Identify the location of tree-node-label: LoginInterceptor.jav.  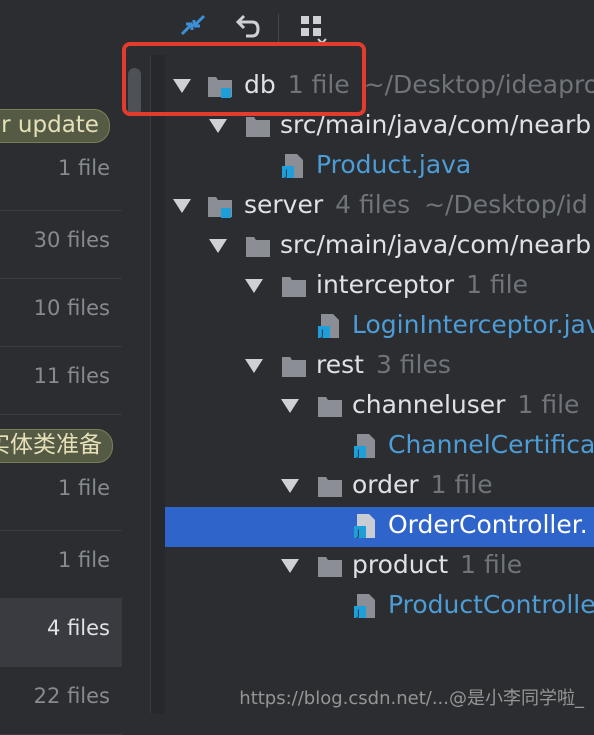
(473, 324).